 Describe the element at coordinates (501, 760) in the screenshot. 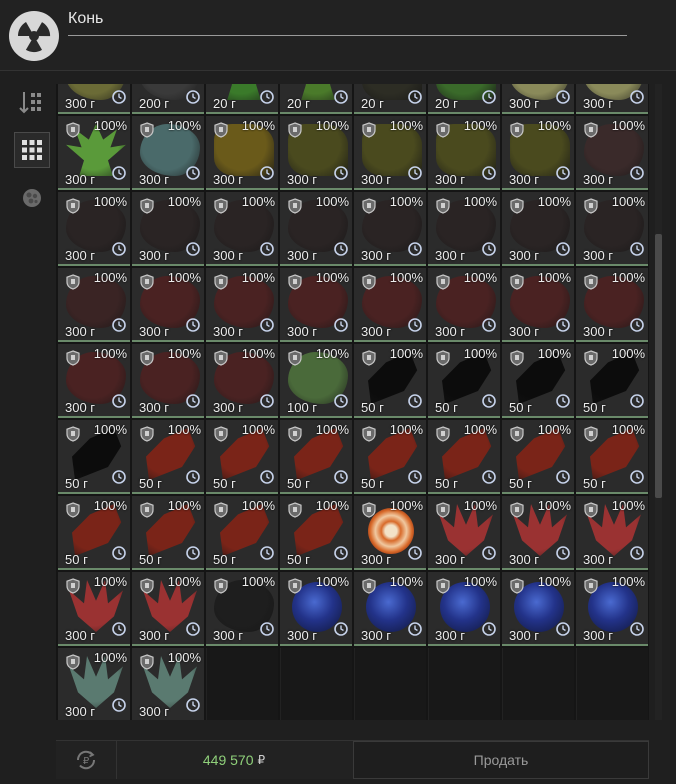

I see `sell-button: Продать` at that location.